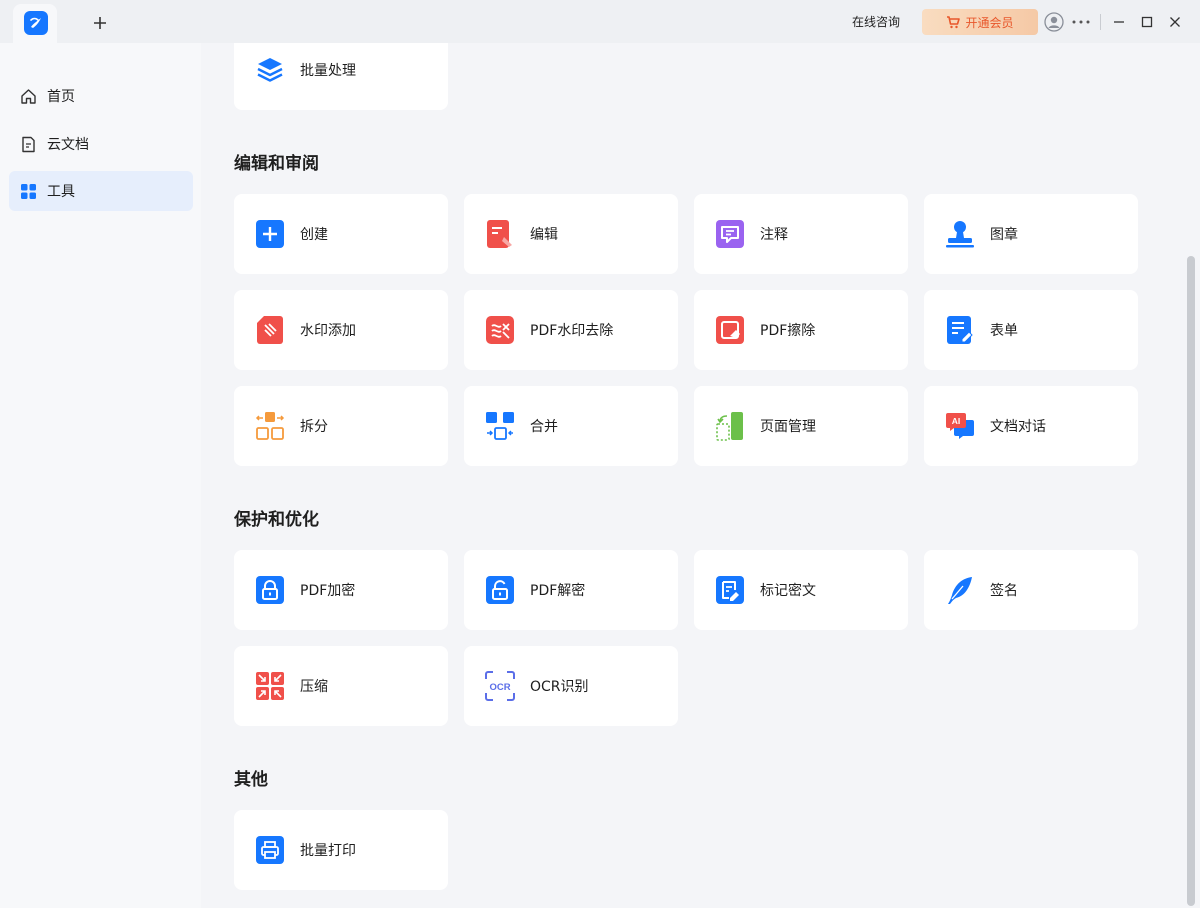  What do you see at coordinates (876, 21) in the screenshot?
I see `online-consult-link: 在线咨询` at bounding box center [876, 21].